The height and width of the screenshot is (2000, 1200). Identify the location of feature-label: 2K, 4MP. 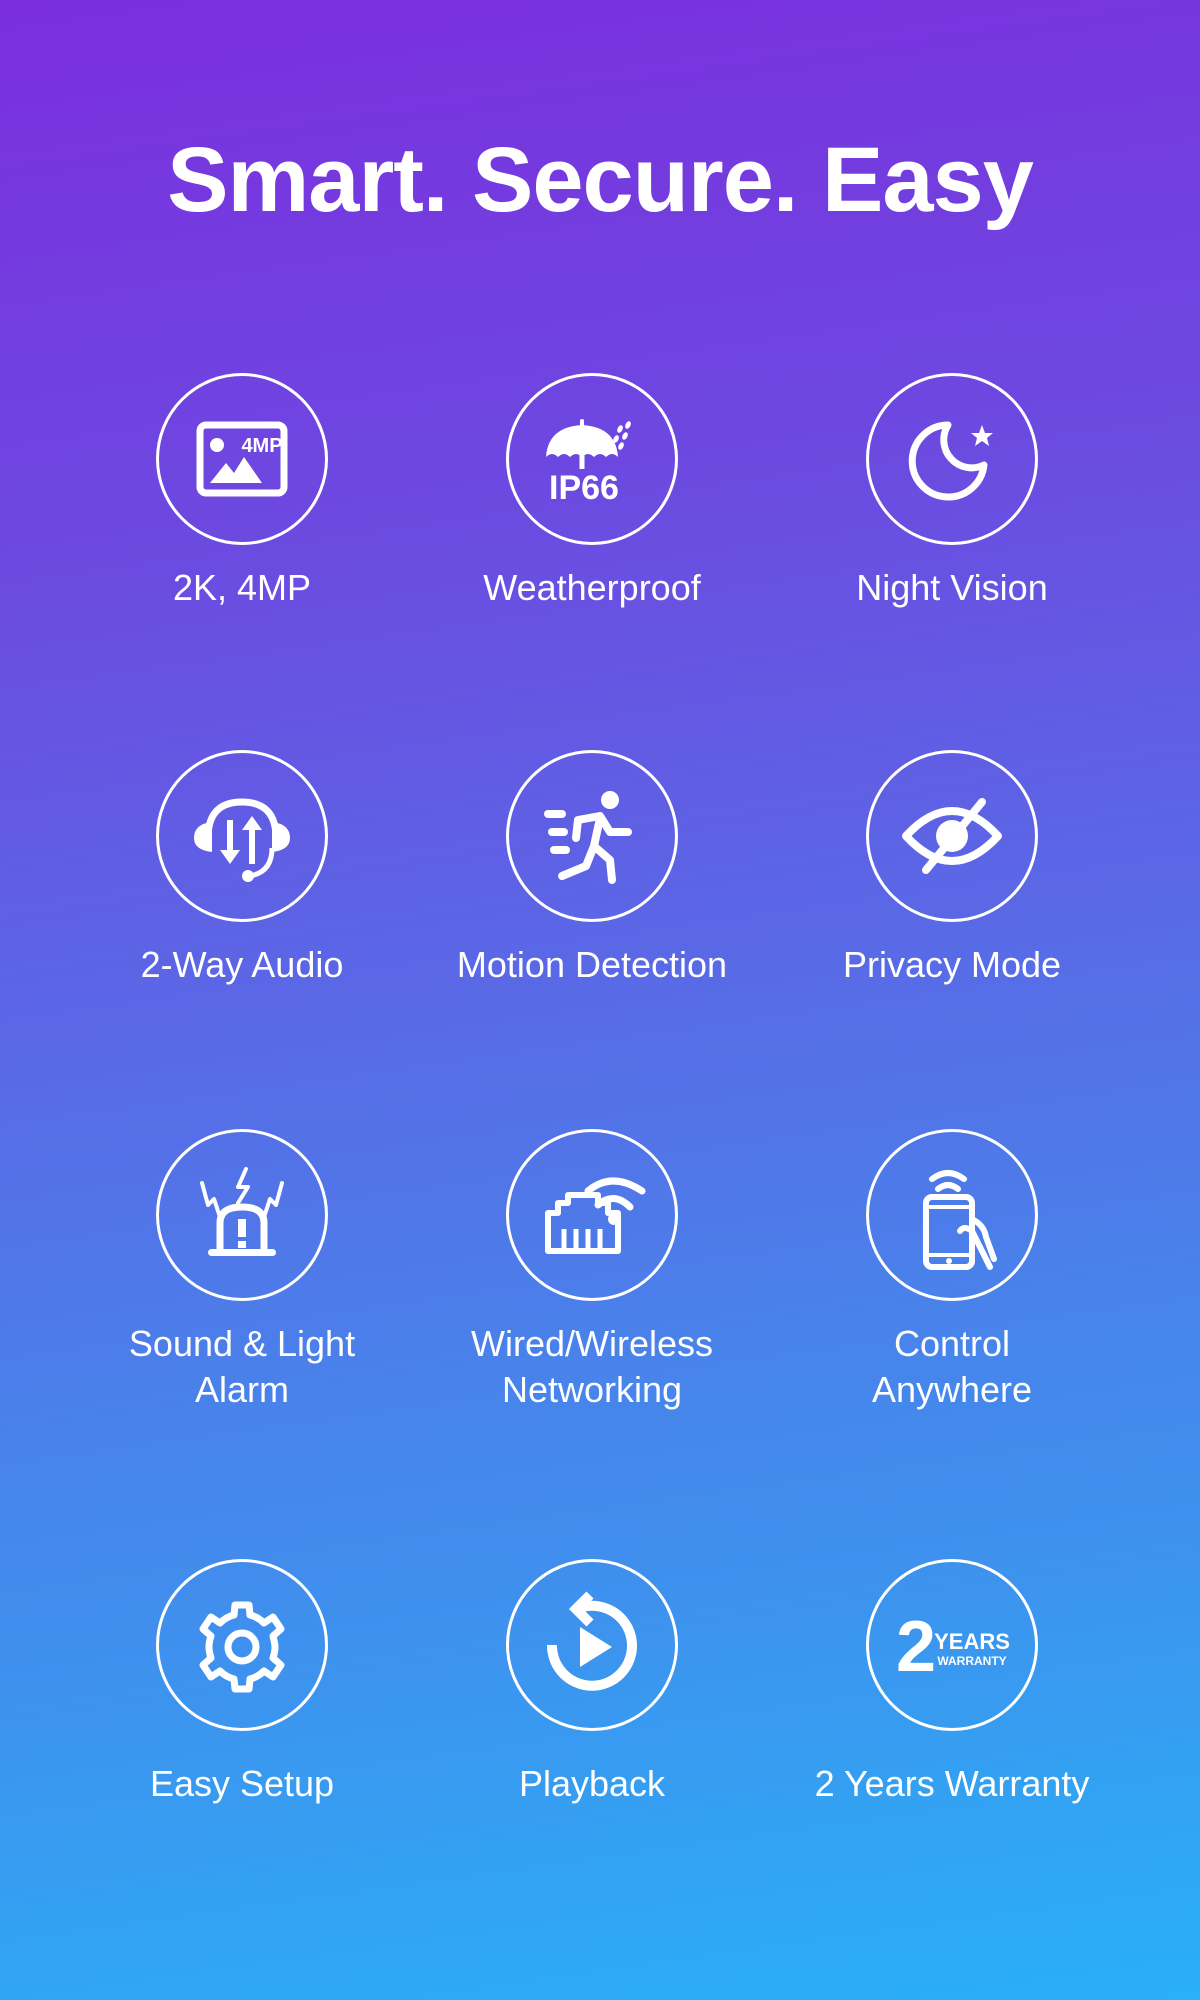
(242, 587).